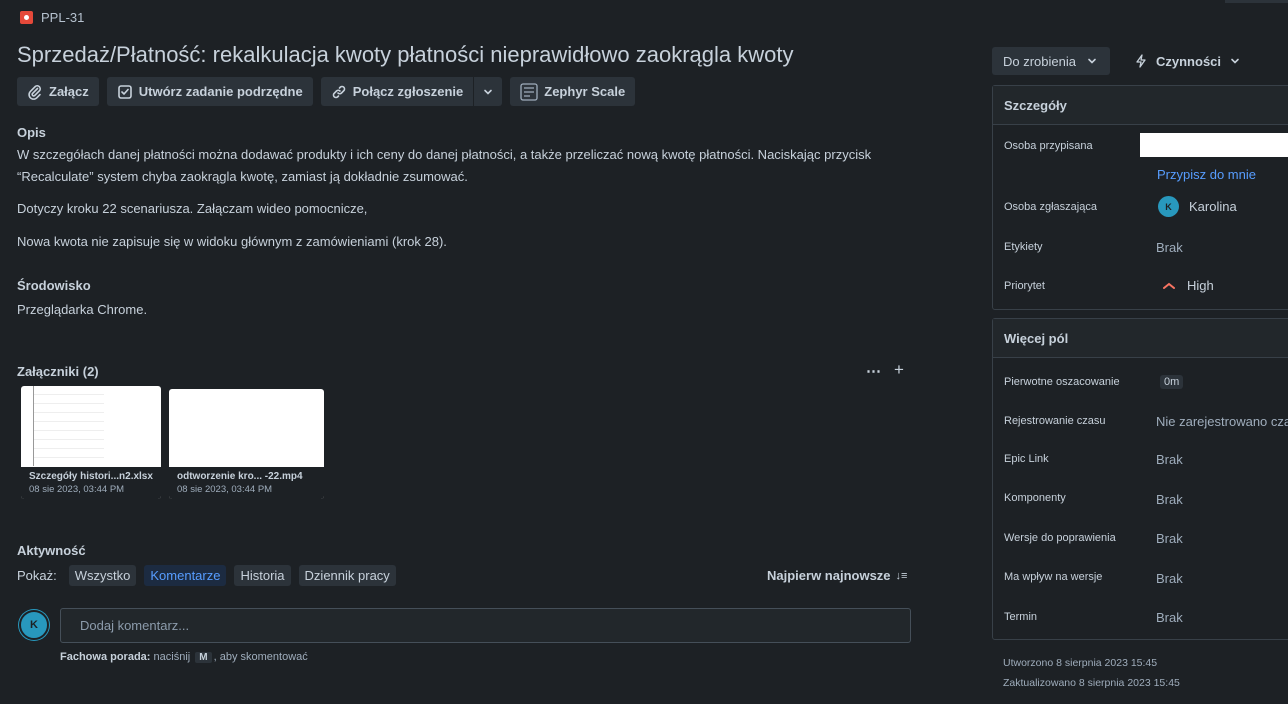 This screenshot has width=1288, height=704. What do you see at coordinates (1050, 207) in the screenshot?
I see `reporter-label: Osoba zgłaszająca` at bounding box center [1050, 207].